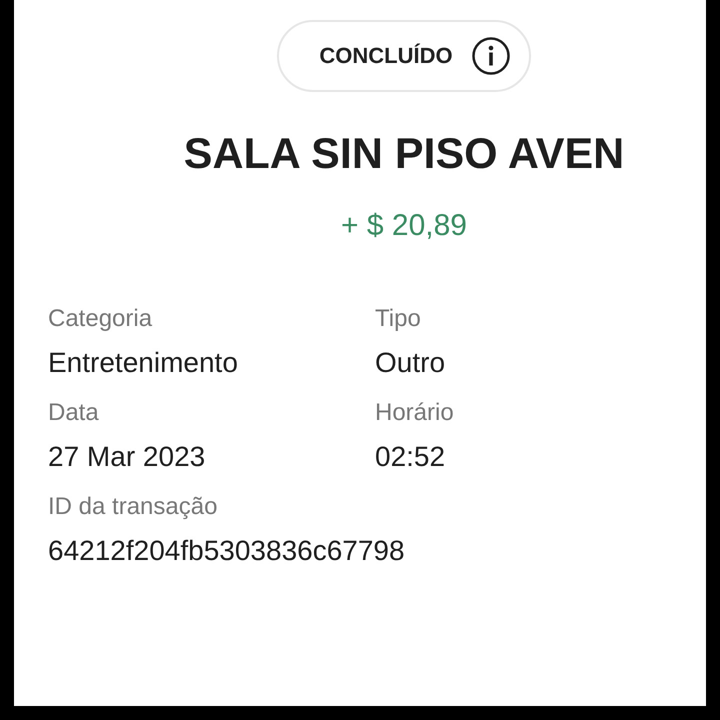 The width and height of the screenshot is (720, 720). Describe the element at coordinates (227, 551) in the screenshot. I see `detail-value: 64212f204fb5303836c67798` at that location.